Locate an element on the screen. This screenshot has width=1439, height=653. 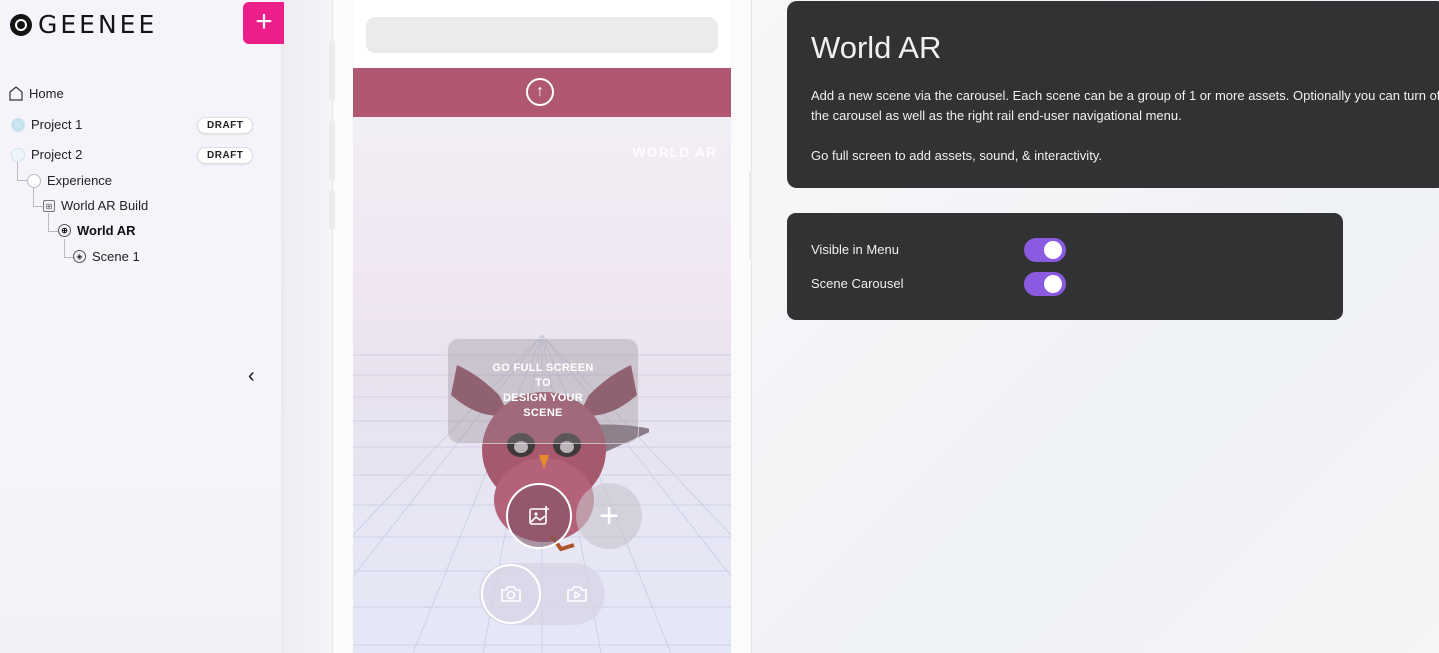
add-scene-button: + is located at coordinates (609, 516).